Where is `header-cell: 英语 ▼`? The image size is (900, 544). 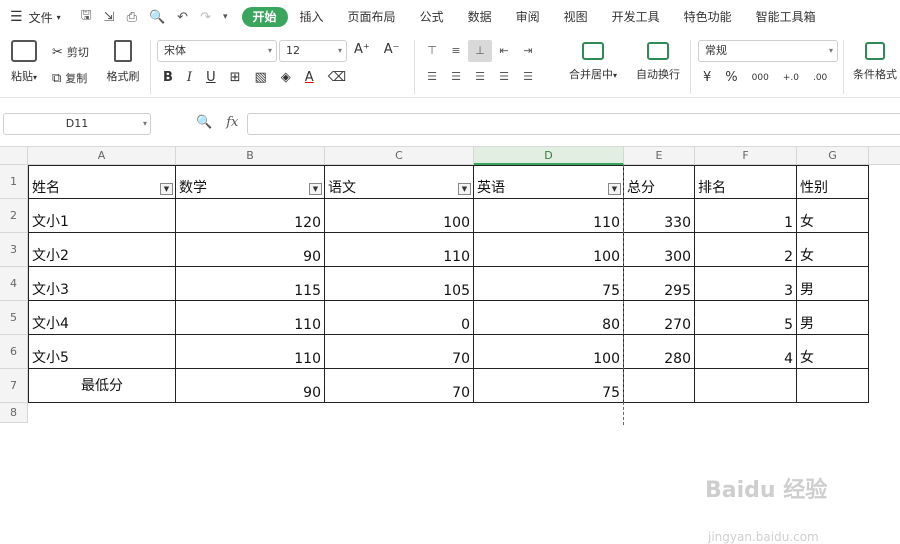 header-cell: 英语 ▼ is located at coordinates (549, 182).